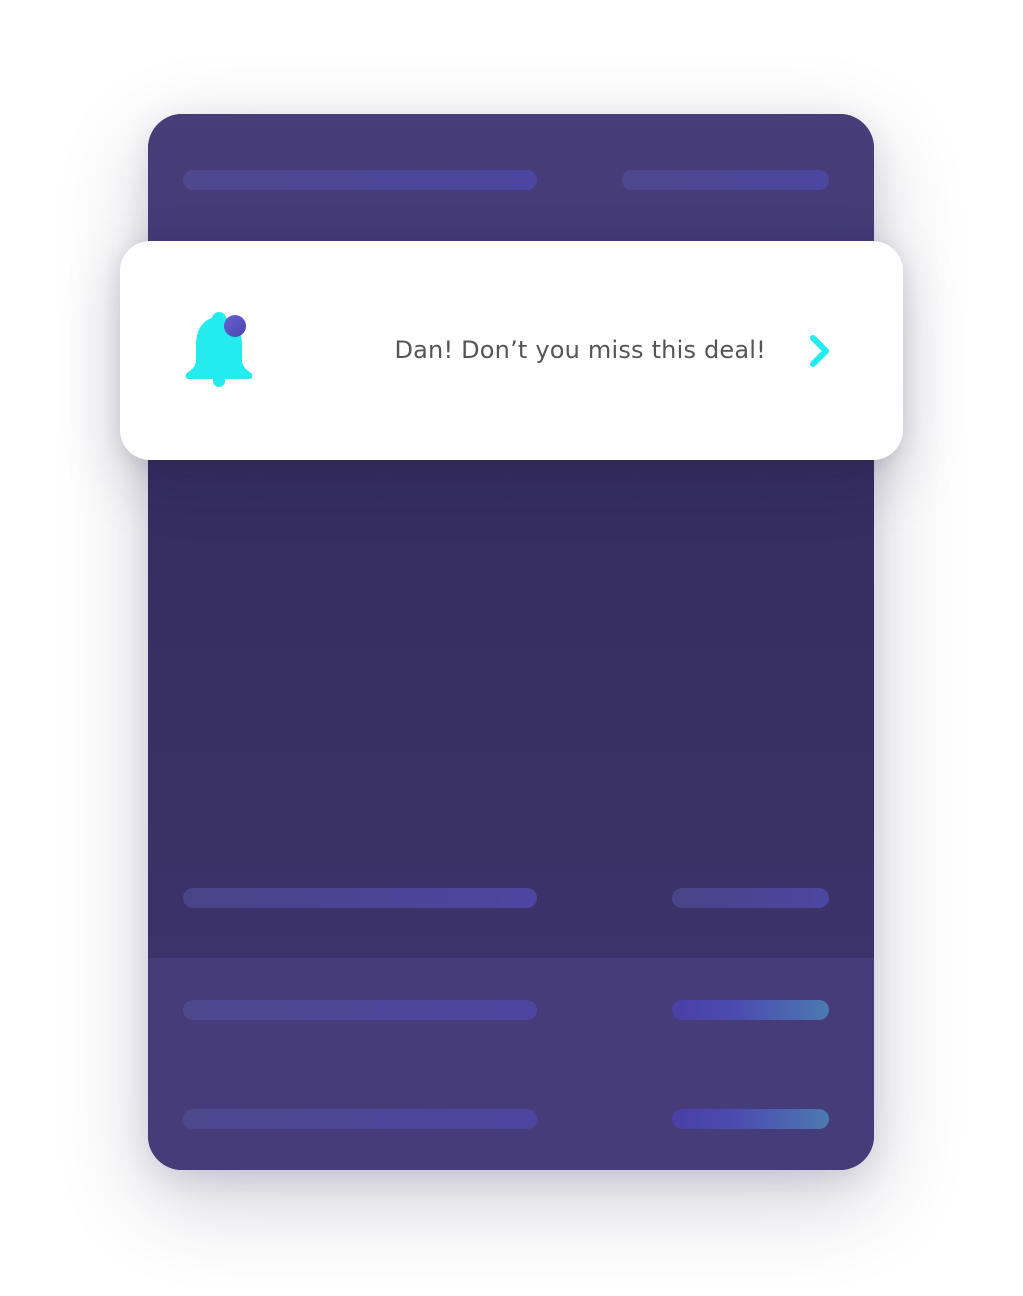 Image resolution: width=1023 pixels, height=1296 pixels. I want to click on list-section, so click(511, 1064).